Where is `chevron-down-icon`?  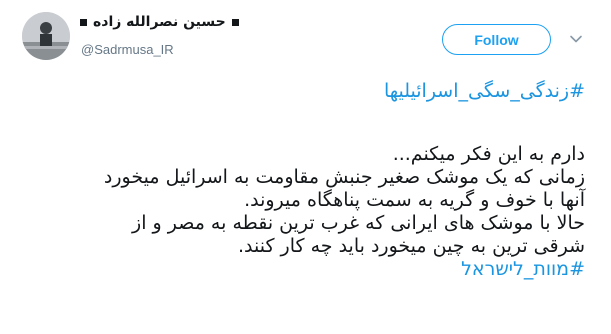 chevron-down-icon is located at coordinates (576, 39).